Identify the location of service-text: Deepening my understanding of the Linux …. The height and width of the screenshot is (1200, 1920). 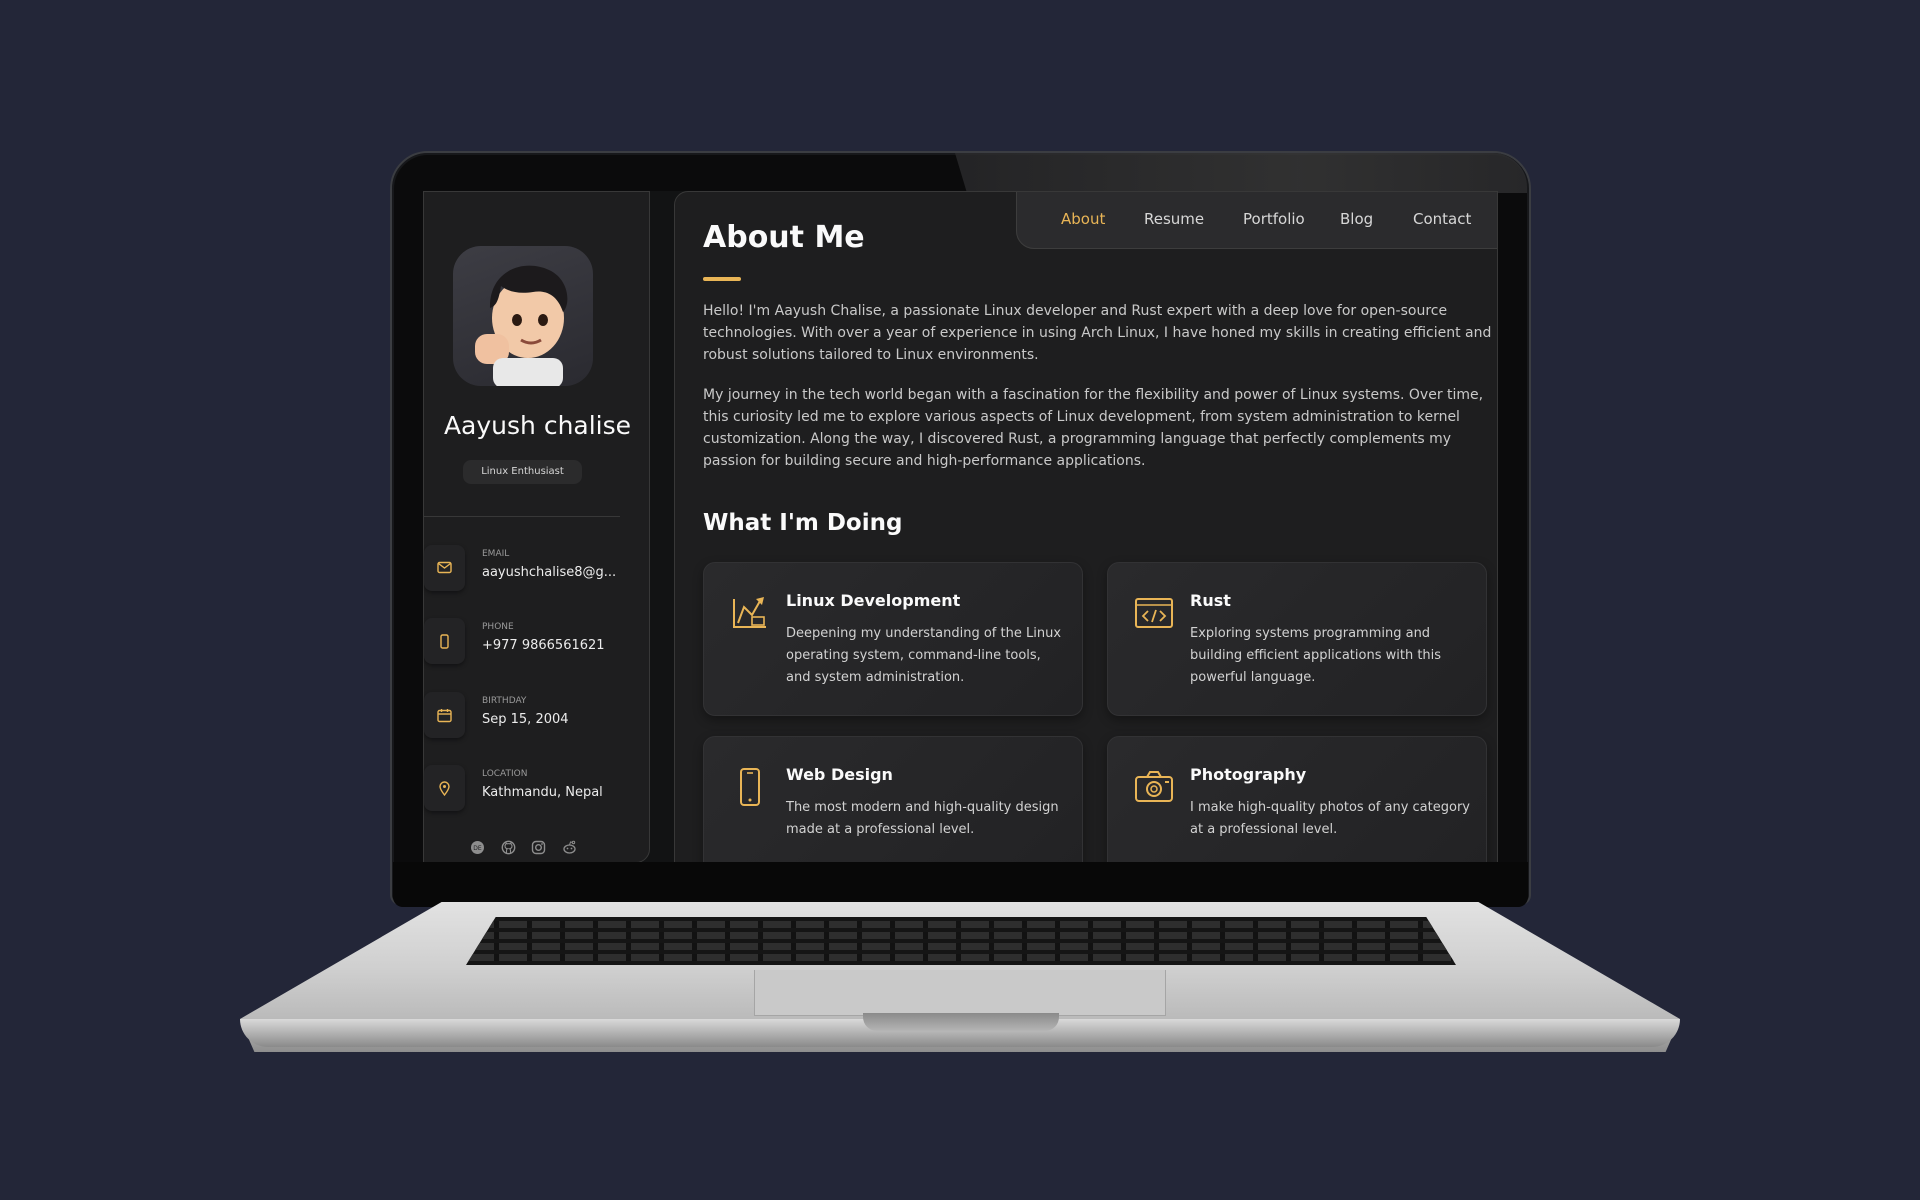
(924, 655).